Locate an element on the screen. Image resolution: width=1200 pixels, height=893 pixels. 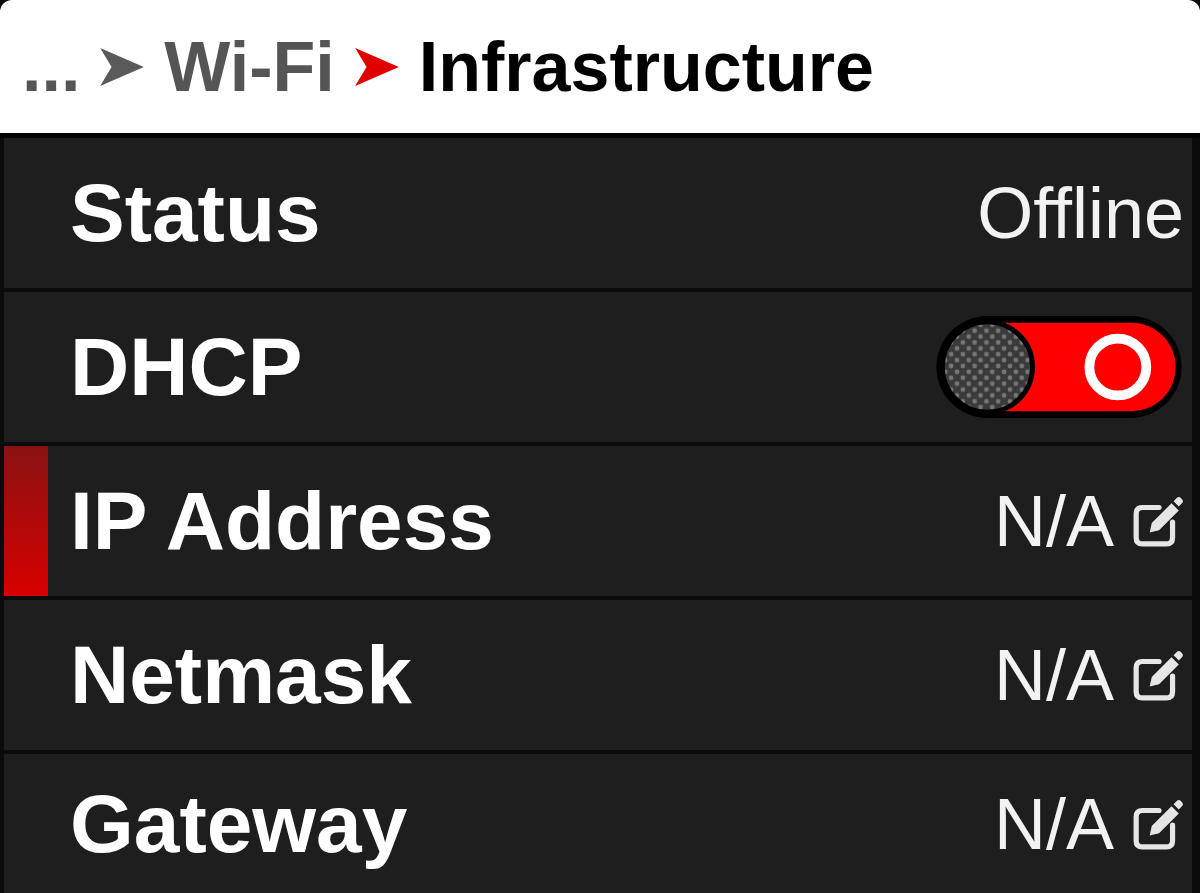
setting-label: DHCP is located at coordinates (186, 367).